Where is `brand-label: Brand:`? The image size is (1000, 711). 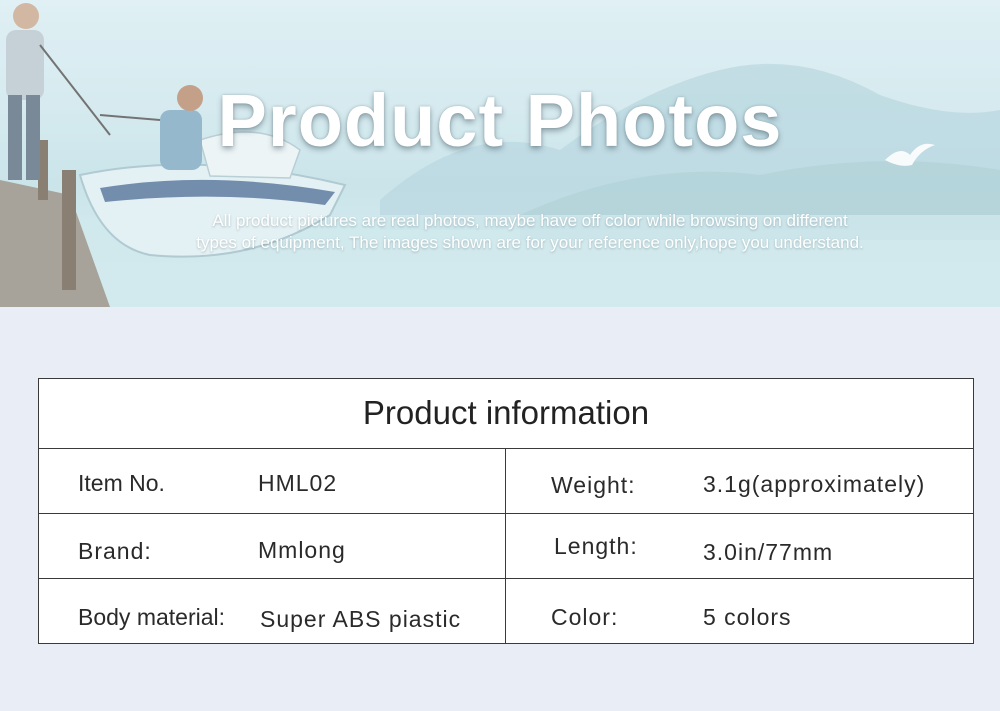
brand-label: Brand: is located at coordinates (115, 551).